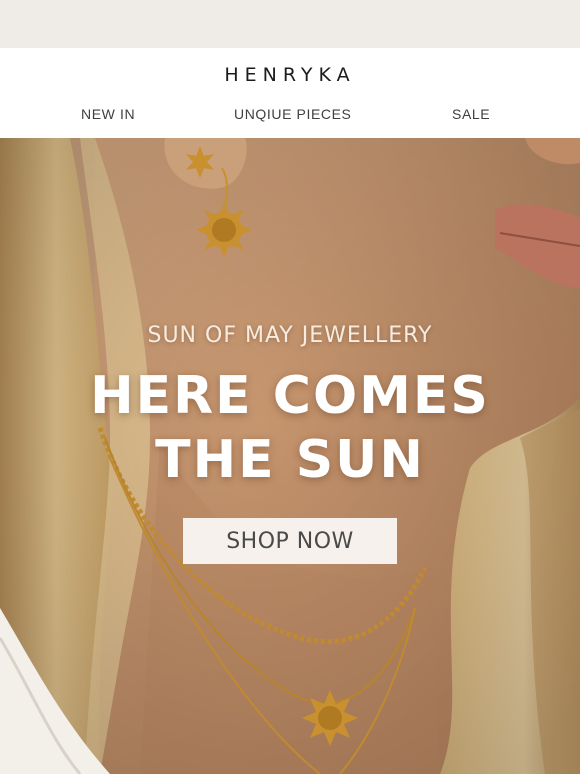 Image resolution: width=580 pixels, height=774 pixels. Describe the element at coordinates (290, 93) in the screenshot. I see `email-header: HENRYKA NEW IN UNQIUE PIECES SALE` at that location.